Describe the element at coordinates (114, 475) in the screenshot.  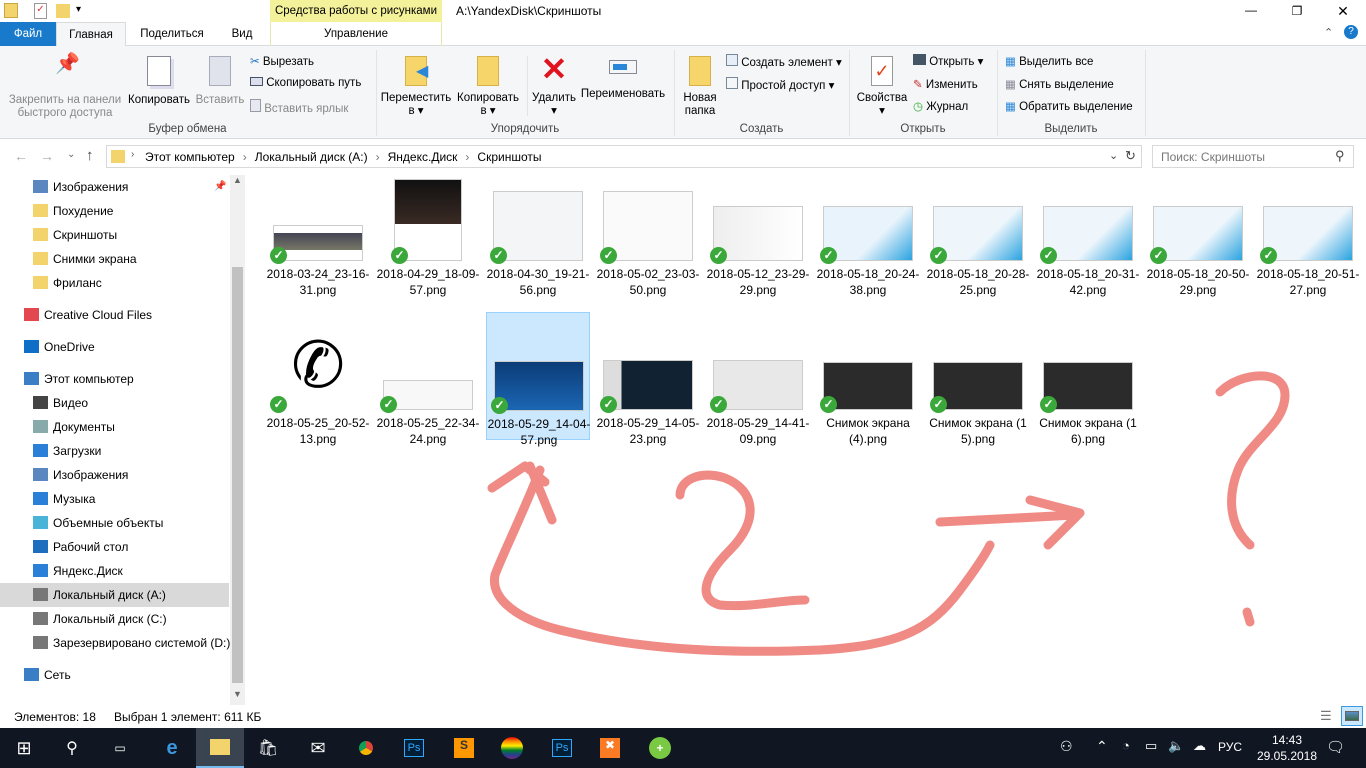
I see `nav-item: Изображения` at that location.